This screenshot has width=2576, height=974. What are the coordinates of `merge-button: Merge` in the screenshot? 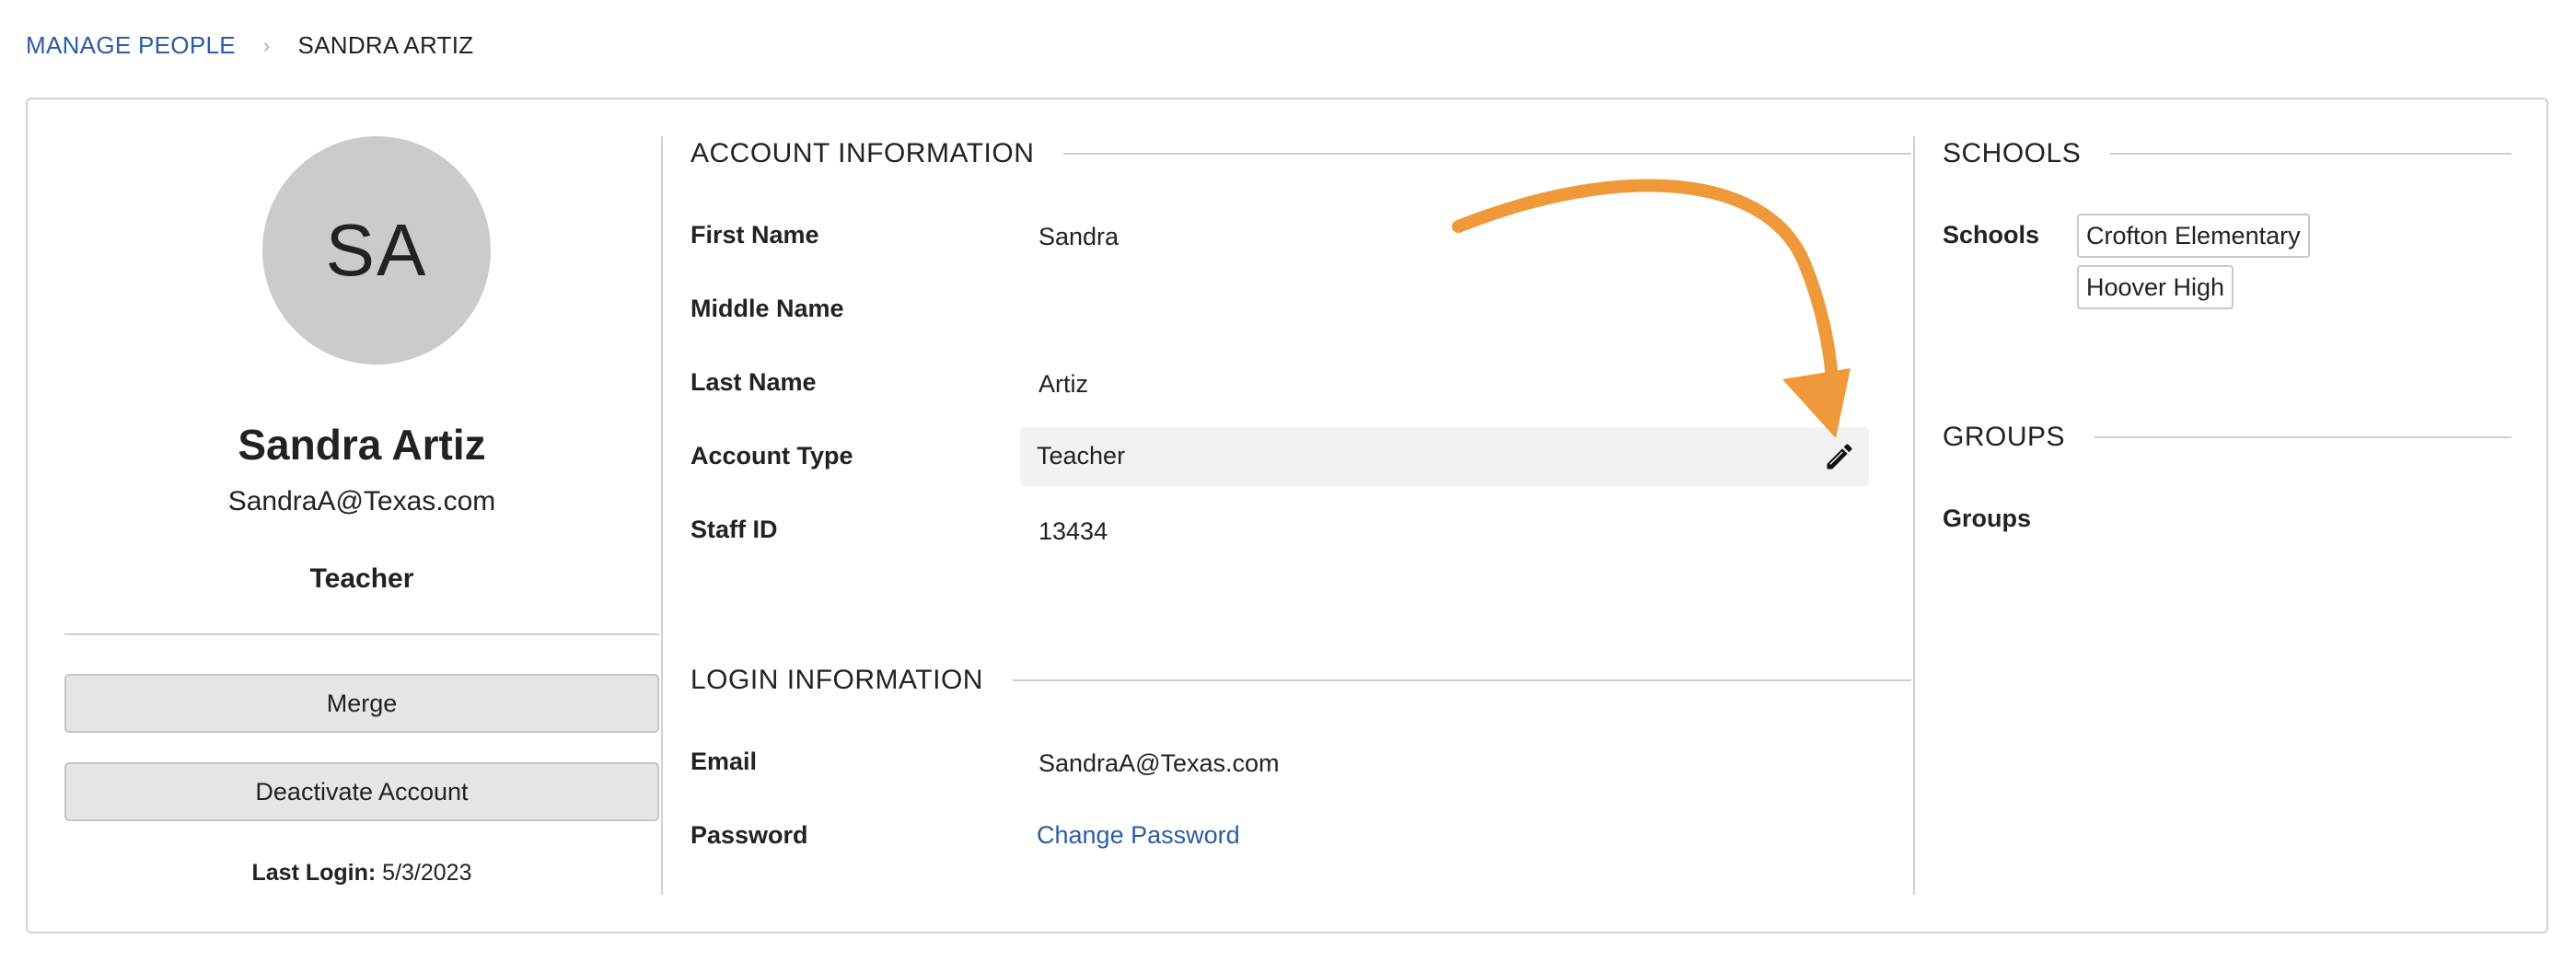 It's located at (361, 704).